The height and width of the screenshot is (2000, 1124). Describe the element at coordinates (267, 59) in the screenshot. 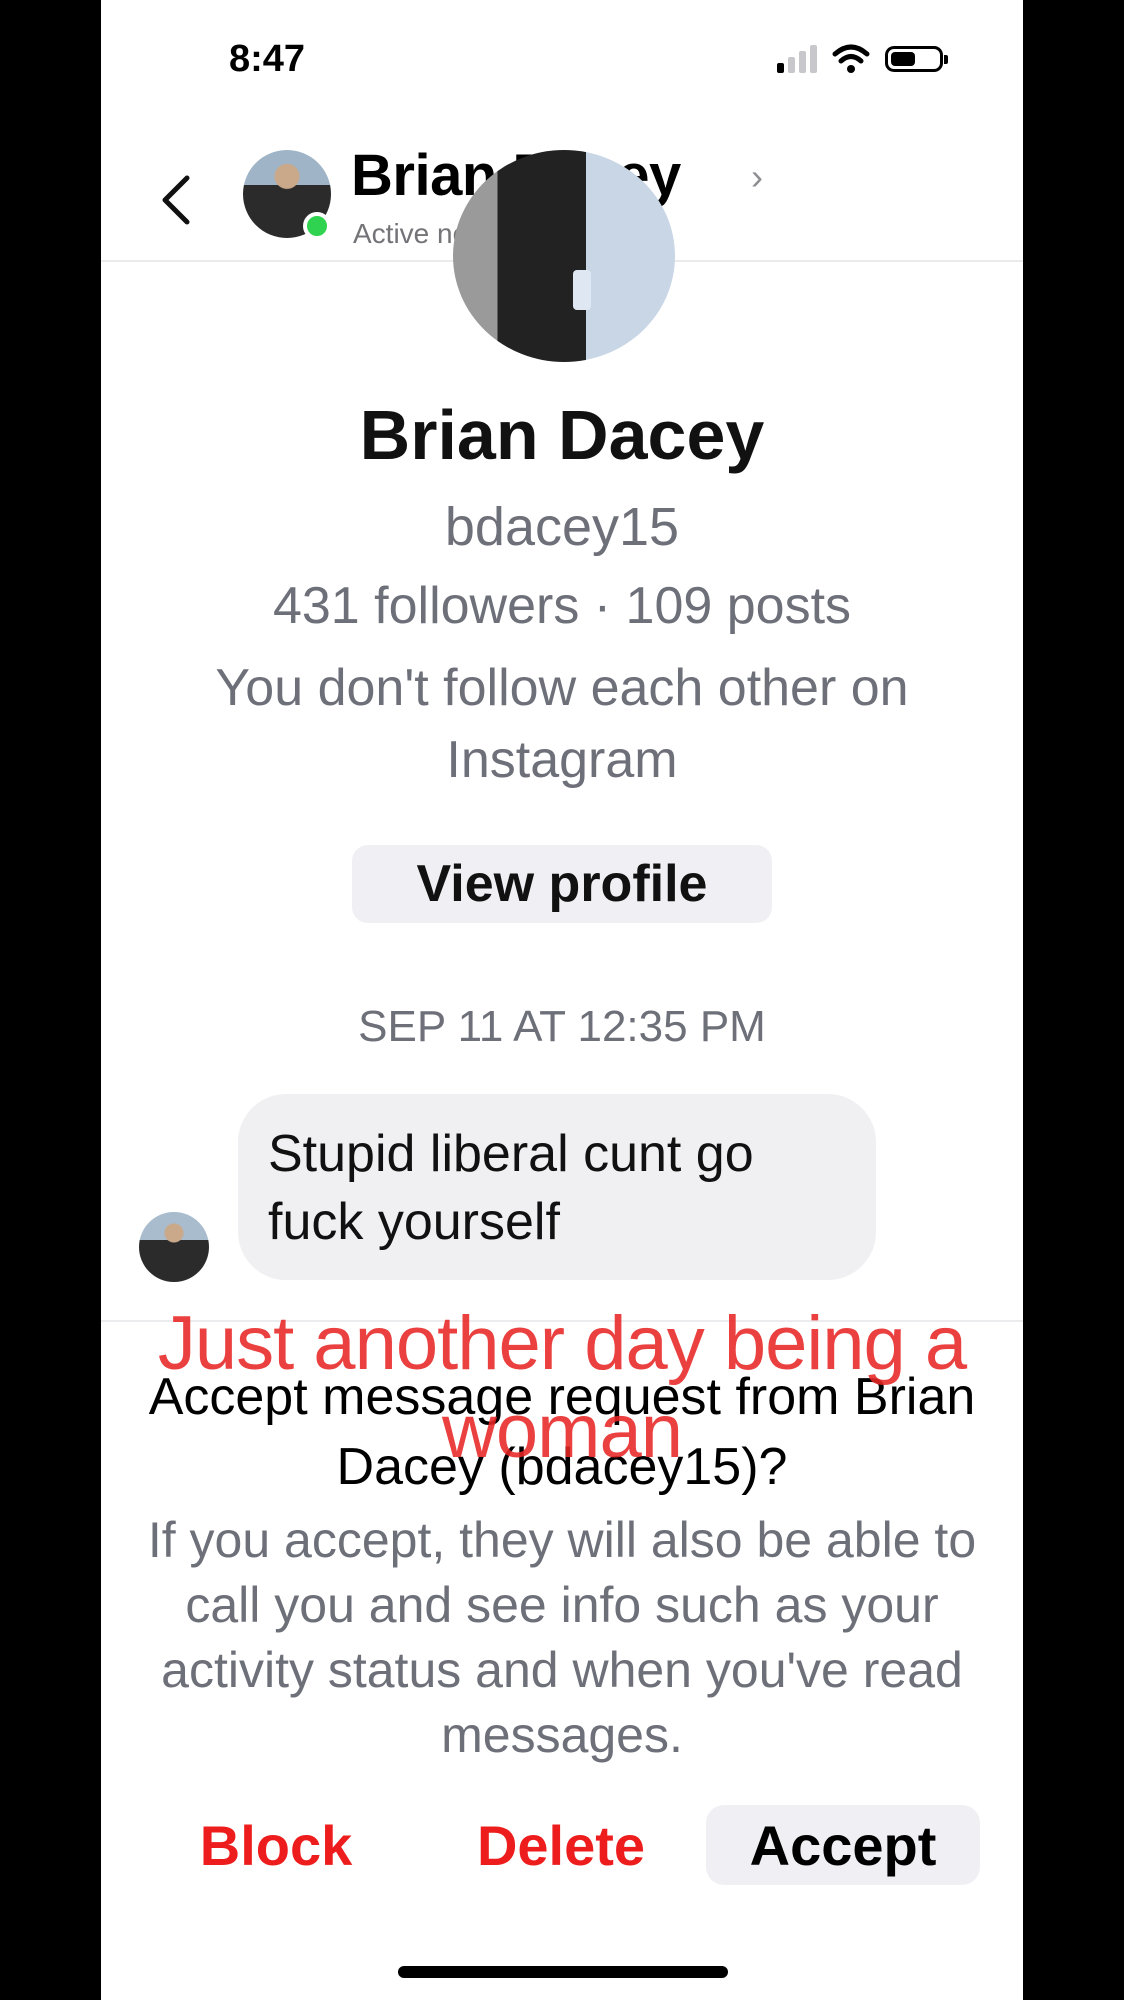

I see `status-time: 8:47` at that location.